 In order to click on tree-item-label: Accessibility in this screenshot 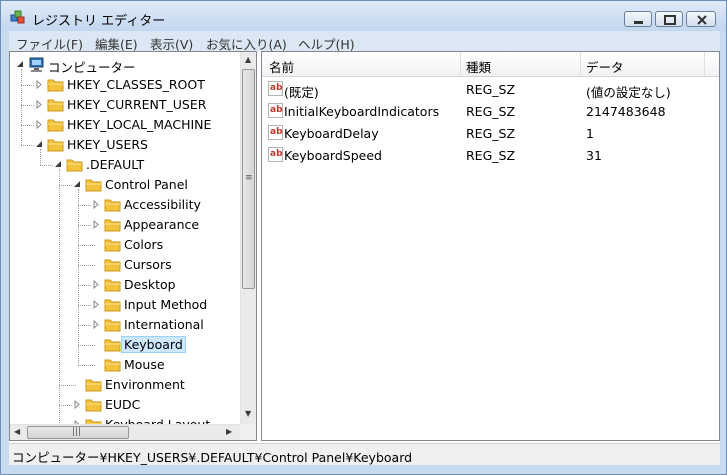, I will do `click(162, 204)`.